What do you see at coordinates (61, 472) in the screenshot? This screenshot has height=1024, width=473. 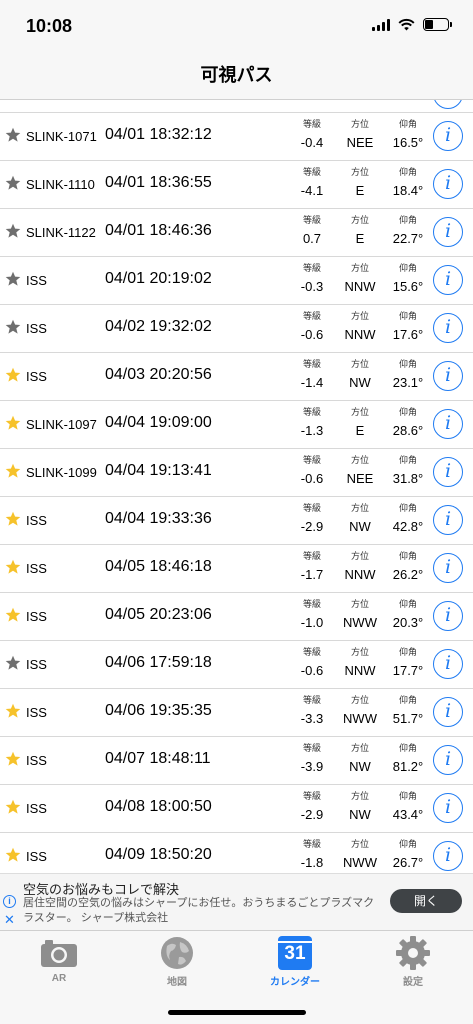 I see `satellite-name: SLINK-1099` at bounding box center [61, 472].